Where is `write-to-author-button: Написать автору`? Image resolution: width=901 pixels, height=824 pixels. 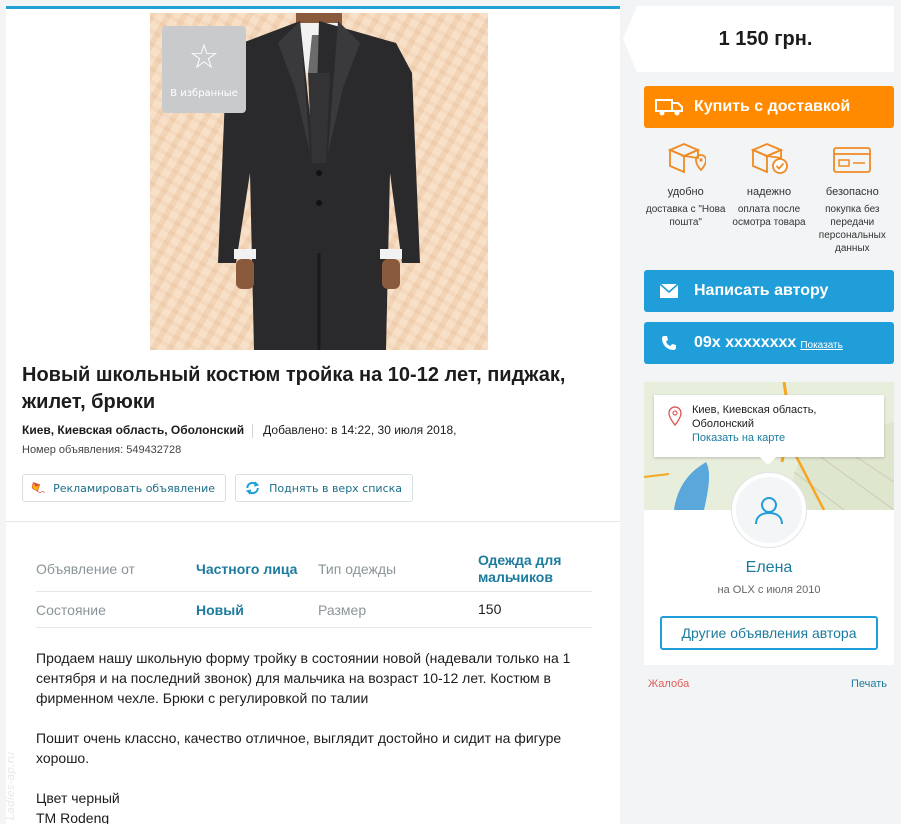 write-to-author-button: Написать автору is located at coordinates (769, 291).